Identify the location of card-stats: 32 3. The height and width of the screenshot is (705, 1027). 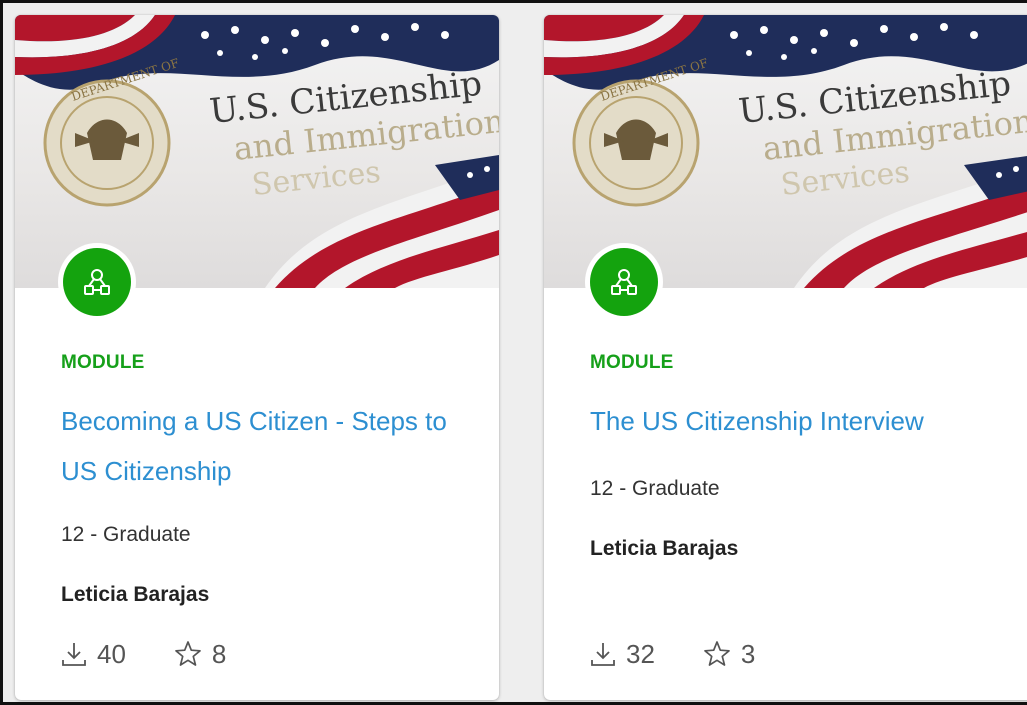
(672, 654).